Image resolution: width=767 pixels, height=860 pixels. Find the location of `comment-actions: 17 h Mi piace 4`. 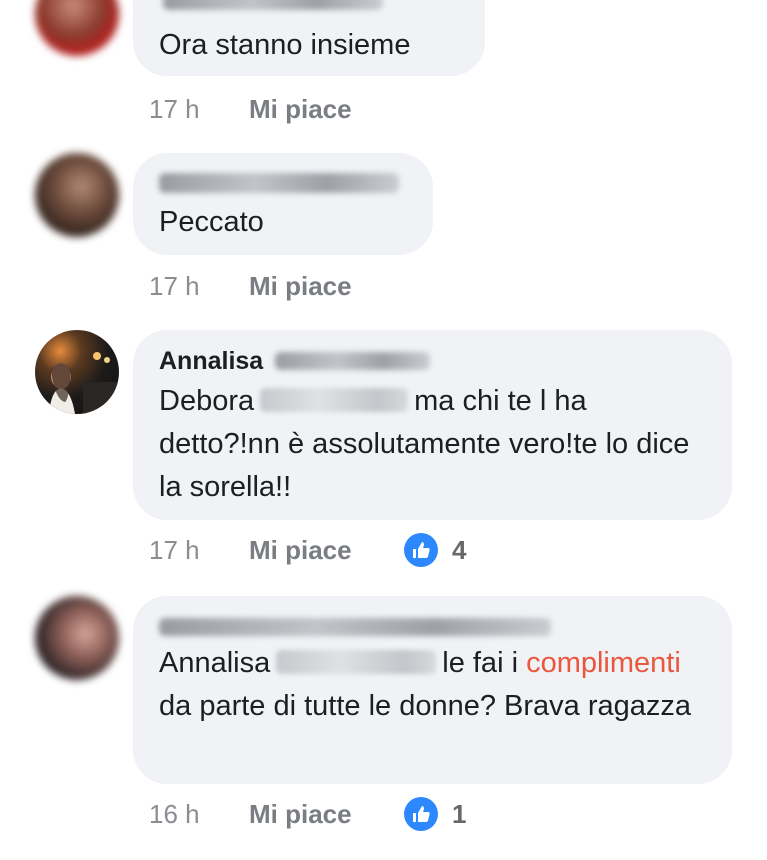

comment-actions: 17 h Mi piace 4 is located at coordinates (307, 550).